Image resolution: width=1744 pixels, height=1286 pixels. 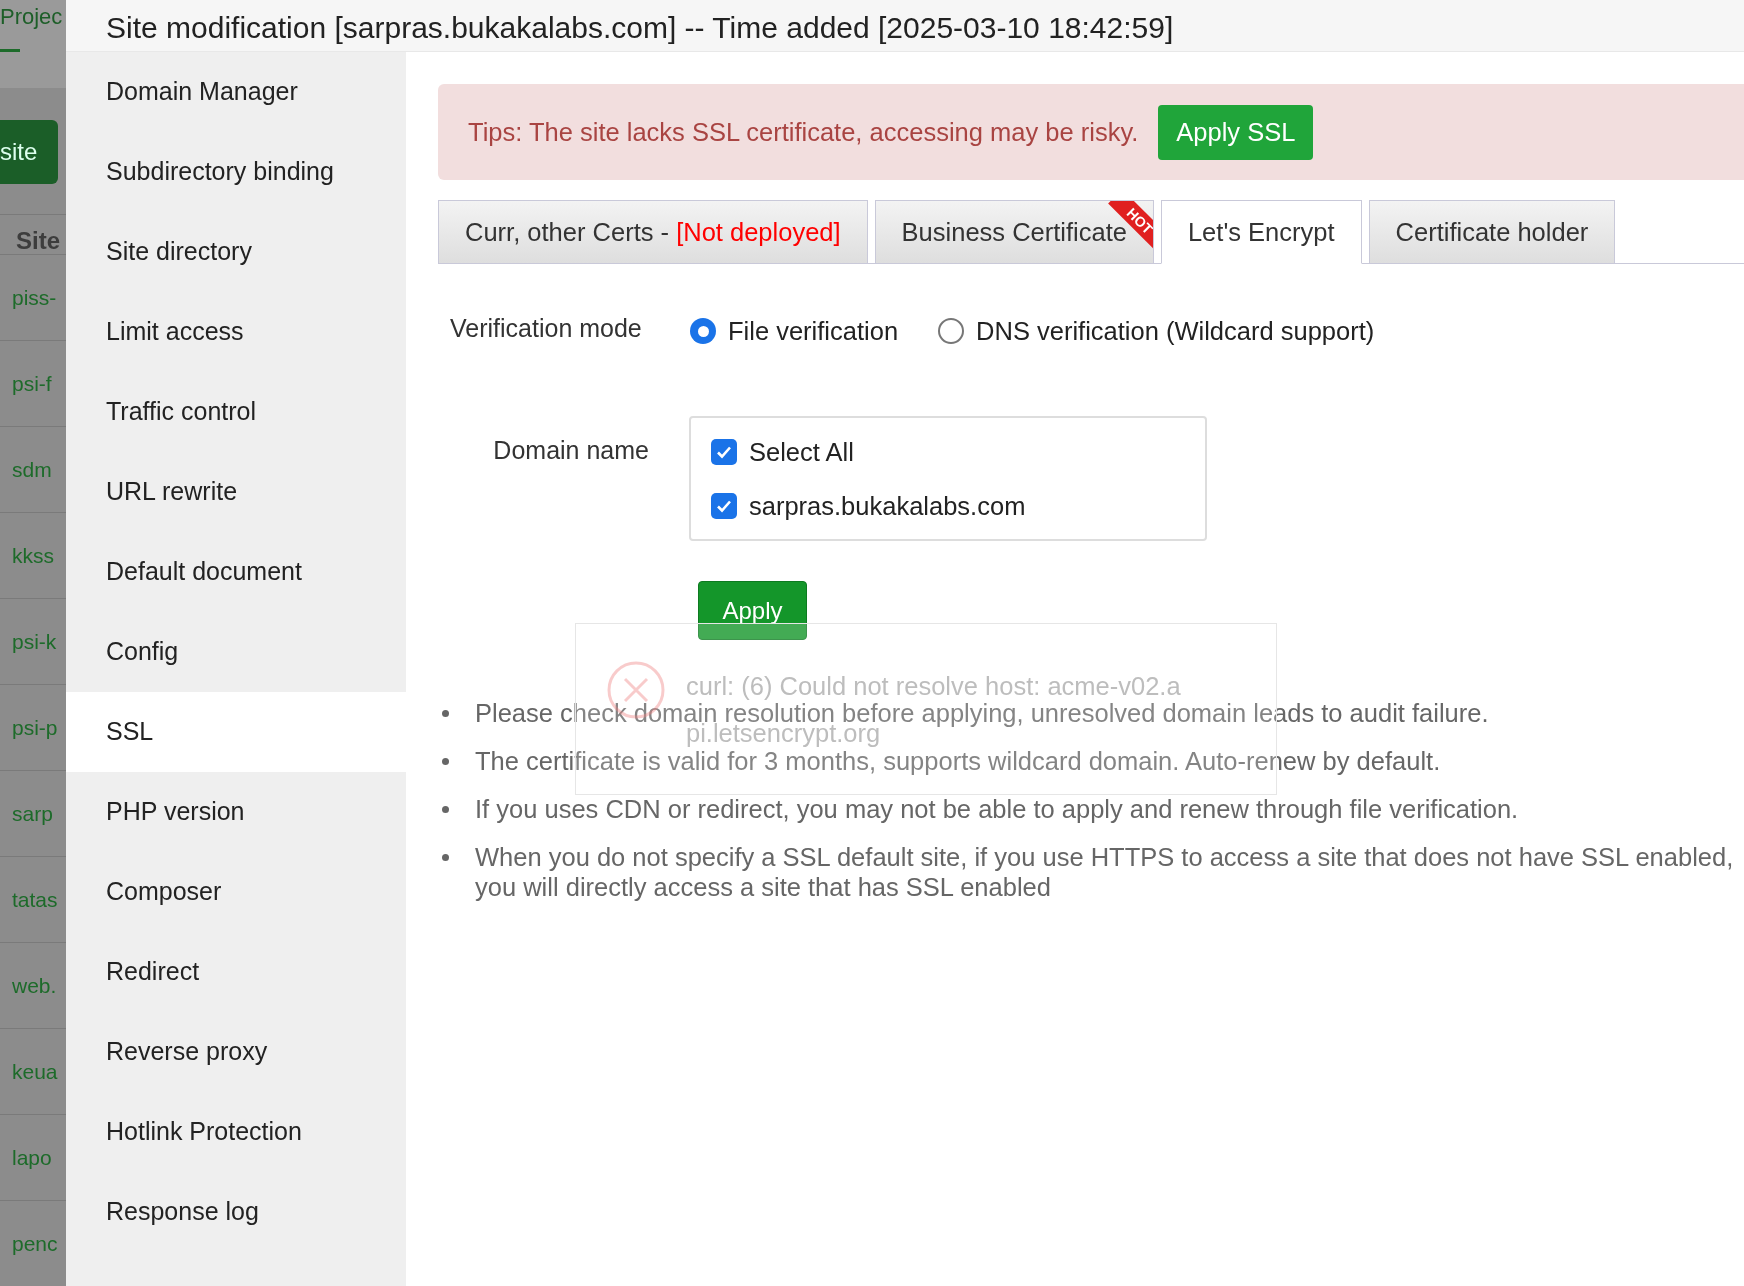 What do you see at coordinates (571, 451) in the screenshot?
I see `field-label: Domain name` at bounding box center [571, 451].